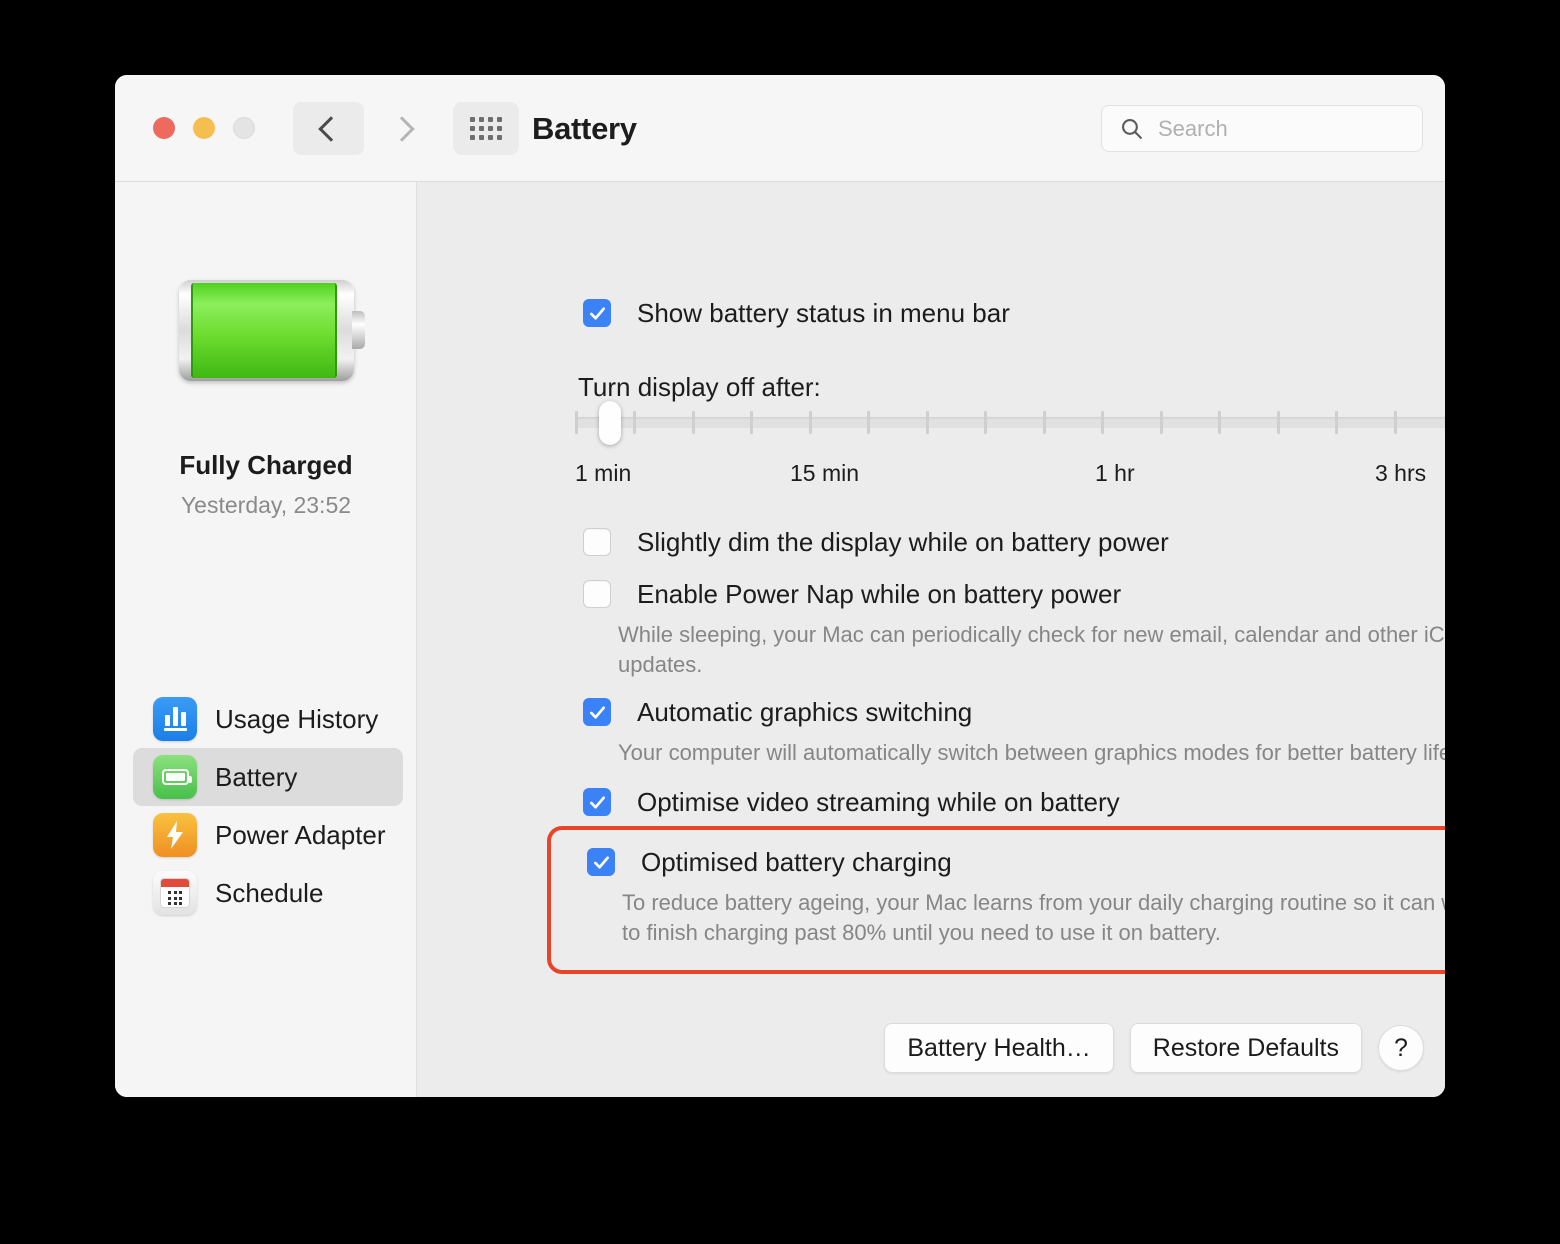 The image size is (1560, 1244). I want to click on show-battery-status-row: Show battery status in menu bar, so click(796, 313).